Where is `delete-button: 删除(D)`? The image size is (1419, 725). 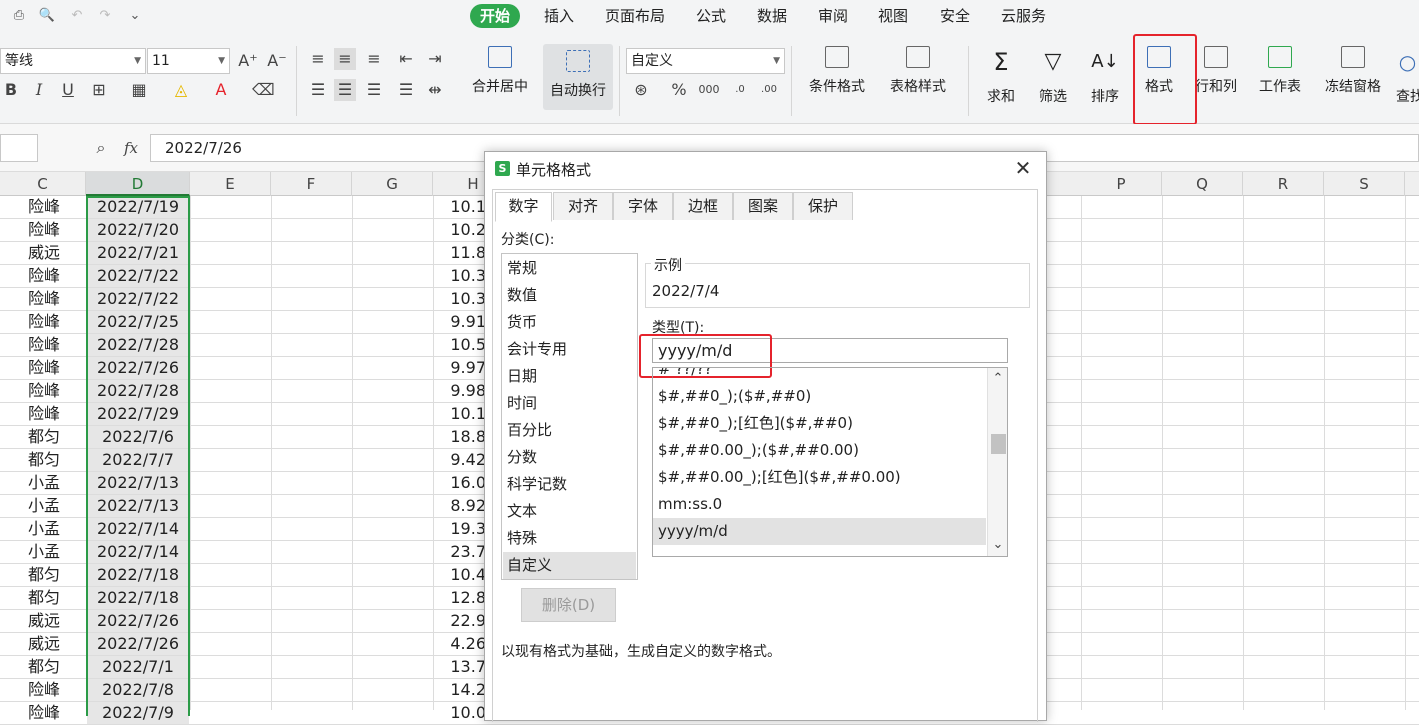 delete-button: 删除(D) is located at coordinates (568, 605).